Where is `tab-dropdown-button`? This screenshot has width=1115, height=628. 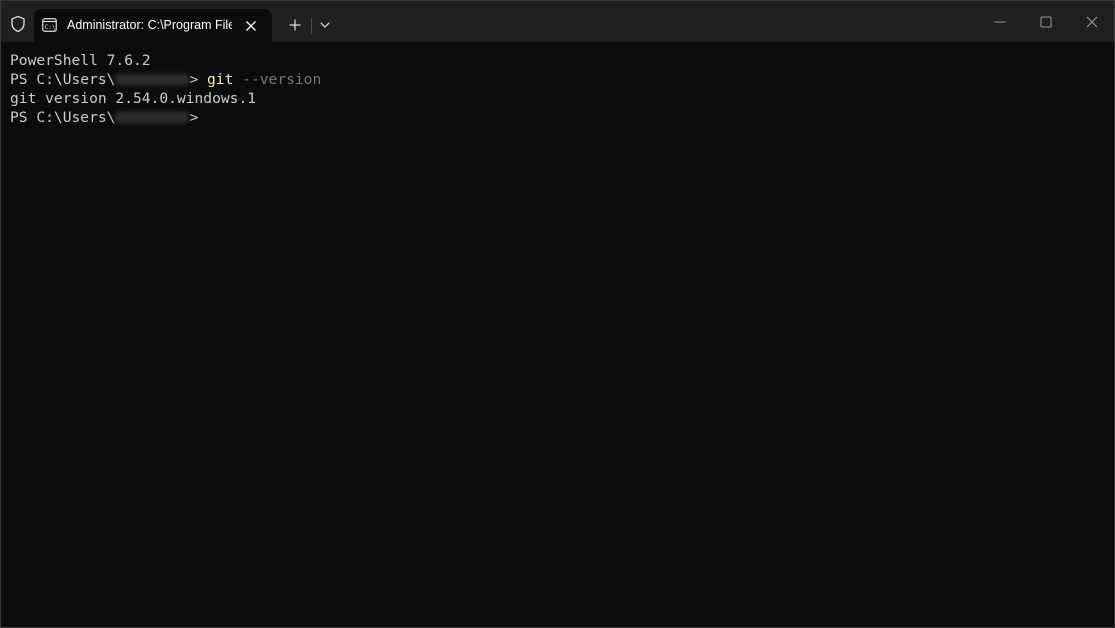 tab-dropdown-button is located at coordinates (325, 25).